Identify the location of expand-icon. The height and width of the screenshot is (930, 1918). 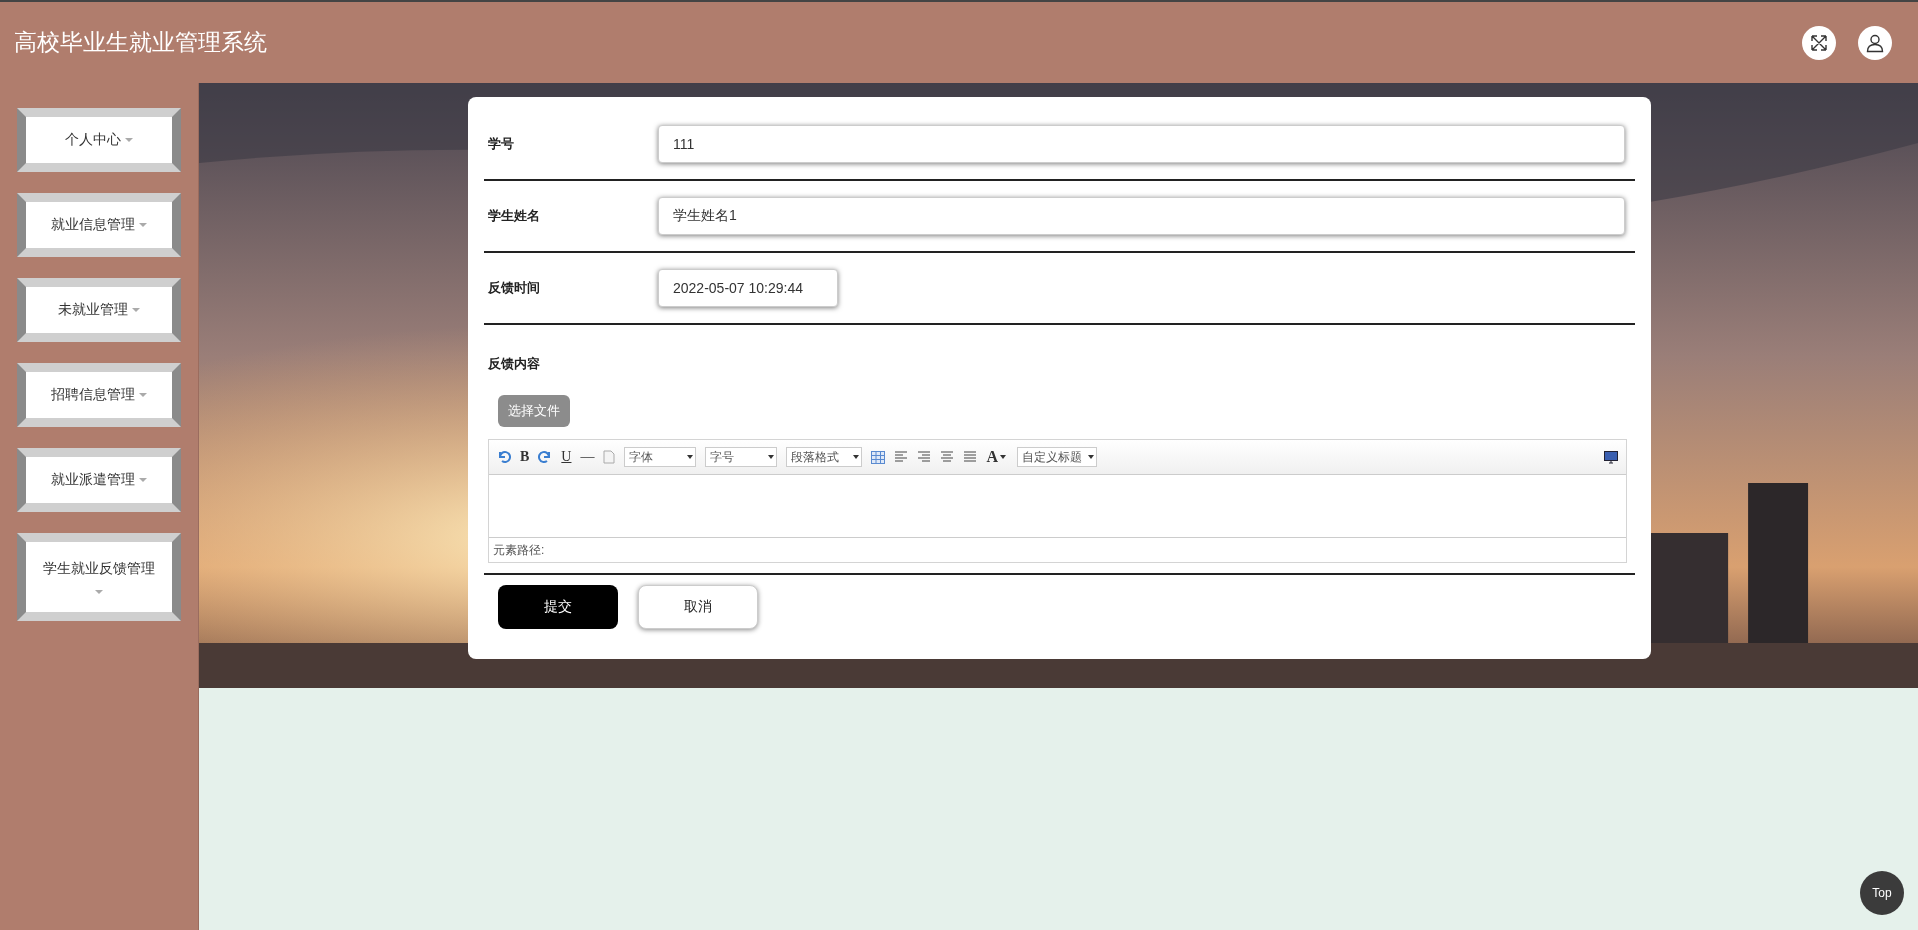
(1819, 42).